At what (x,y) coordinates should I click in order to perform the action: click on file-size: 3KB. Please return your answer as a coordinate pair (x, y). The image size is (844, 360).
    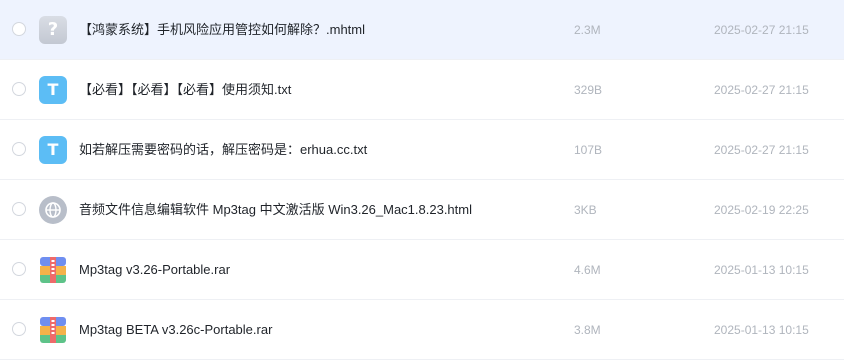
    Looking at the image, I should click on (585, 210).